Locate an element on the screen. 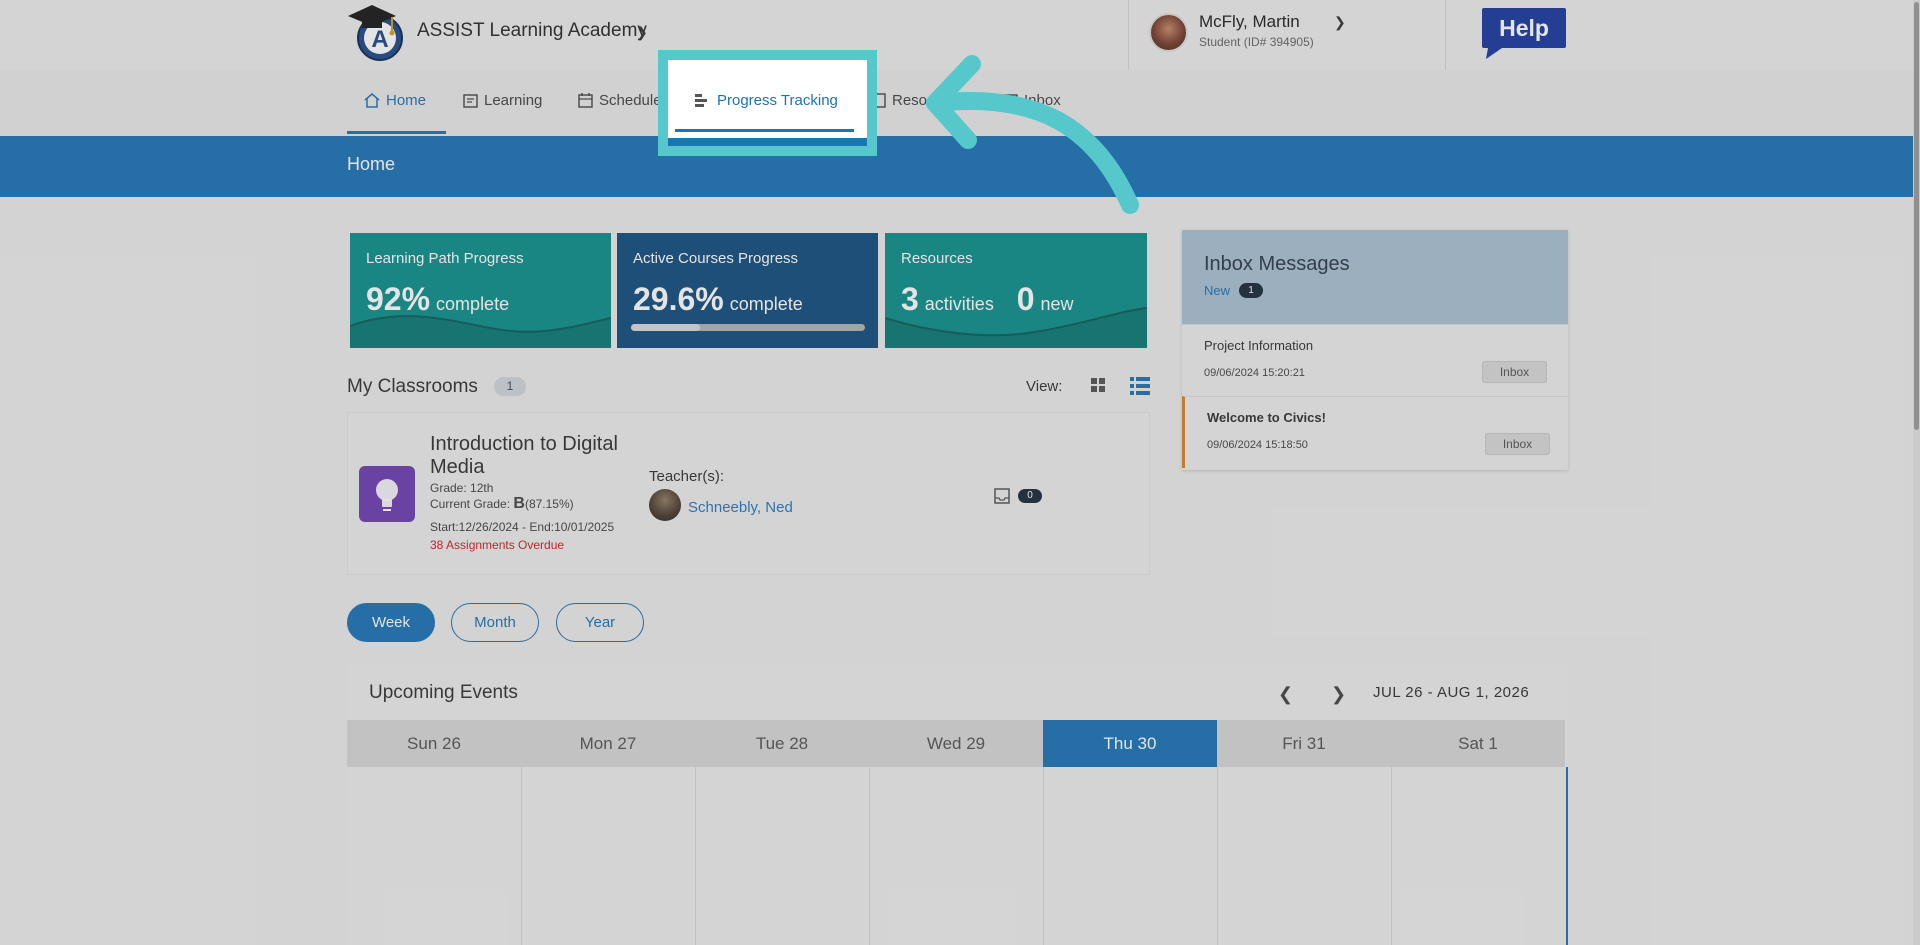  classroom-grade: Grade: 12th is located at coordinates (462, 488).